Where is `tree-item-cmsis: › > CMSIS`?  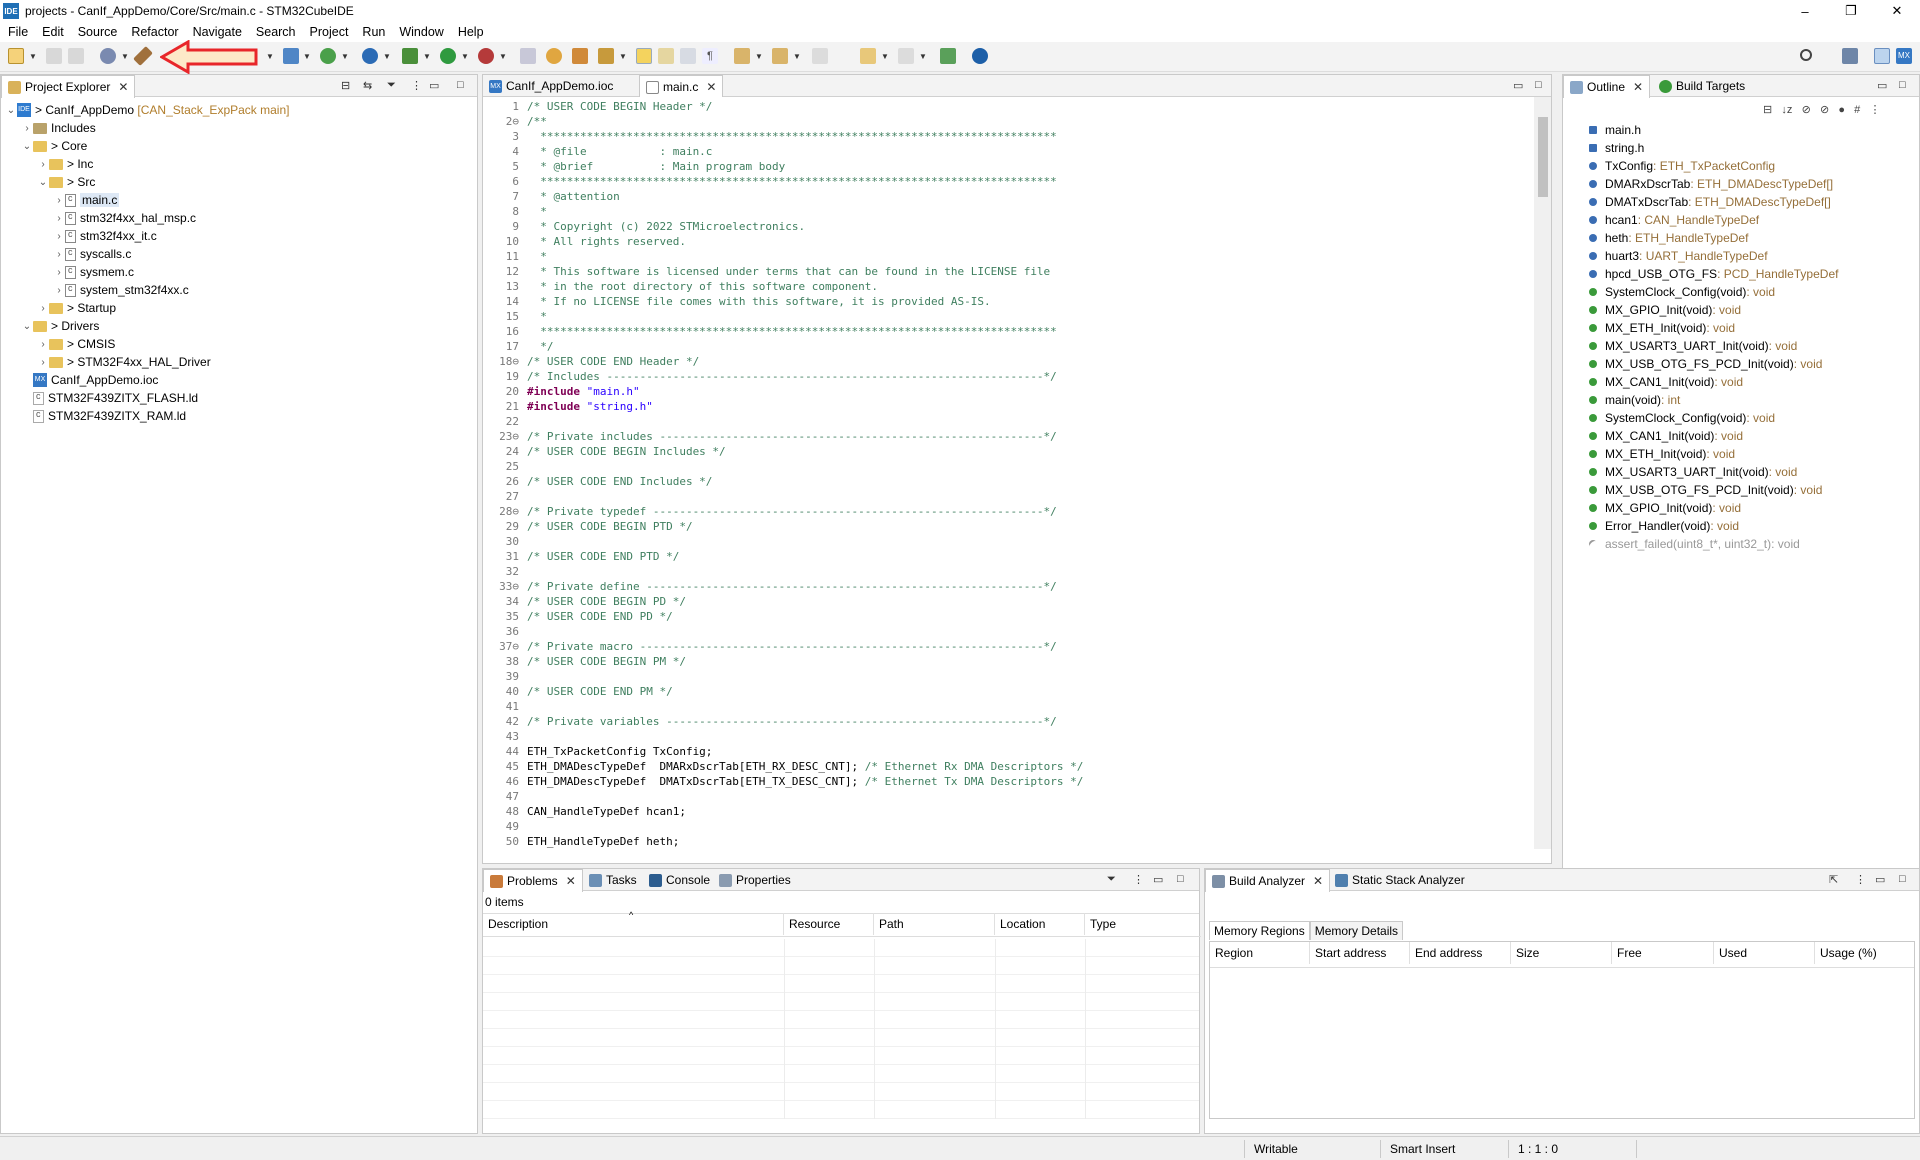 tree-item-cmsis: › > CMSIS is located at coordinates (76, 344).